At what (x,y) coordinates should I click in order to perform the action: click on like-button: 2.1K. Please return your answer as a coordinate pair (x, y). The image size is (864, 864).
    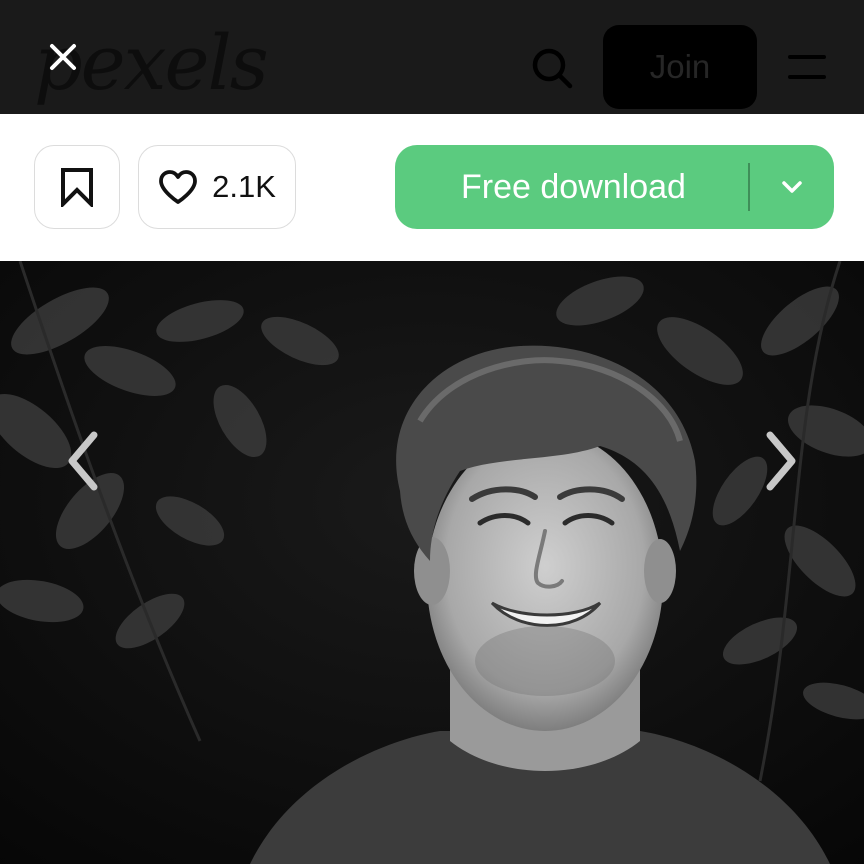
    Looking at the image, I should click on (217, 187).